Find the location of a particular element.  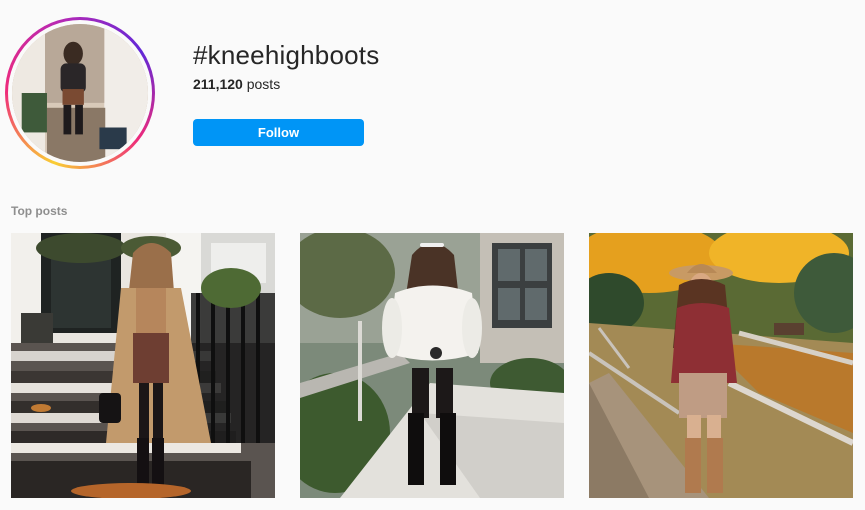

post-count: 211,120 posts is located at coordinates (236, 84).